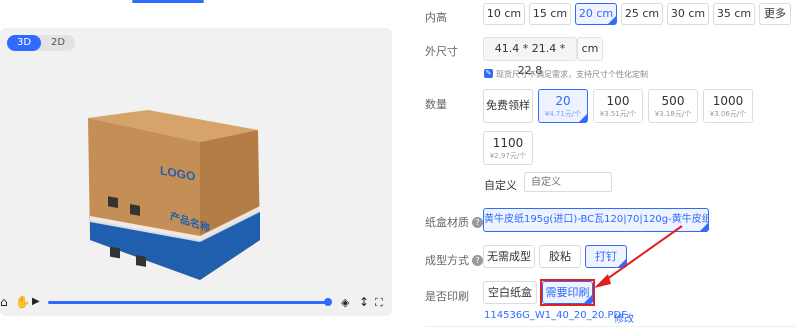 The image size is (800, 330). I want to click on divider, so click(610, 326).